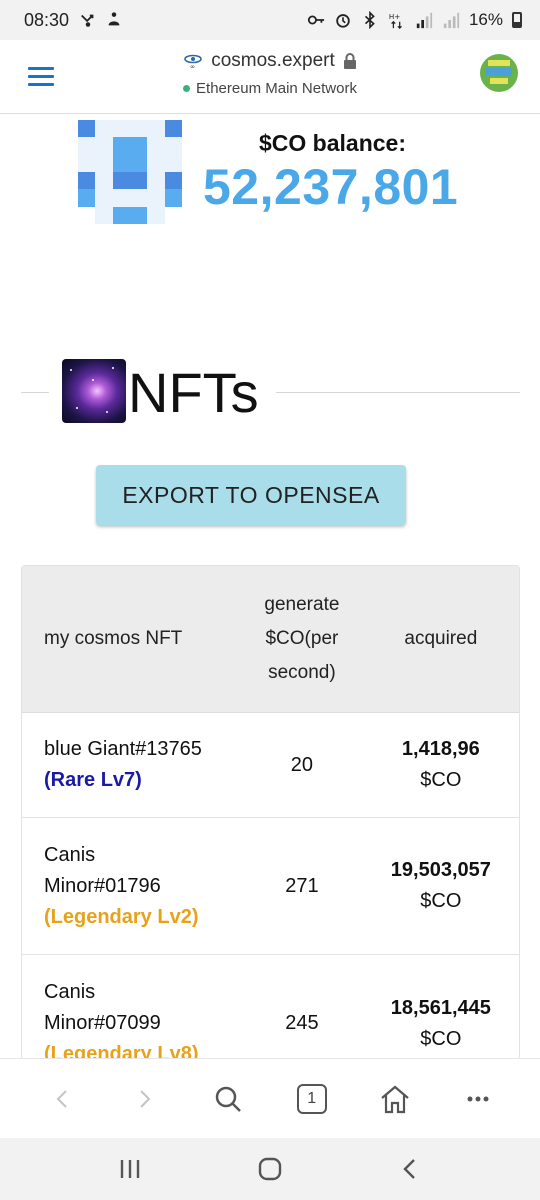 The width and height of the screenshot is (540, 1200). I want to click on column-header-acquired: acquired, so click(441, 638).